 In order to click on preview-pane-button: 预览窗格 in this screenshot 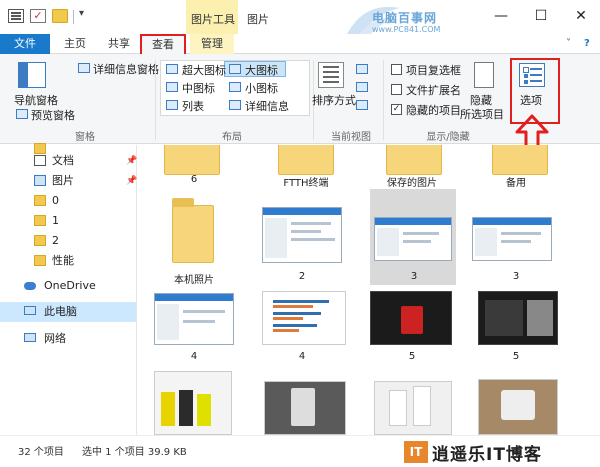, I will do `click(53, 115)`.